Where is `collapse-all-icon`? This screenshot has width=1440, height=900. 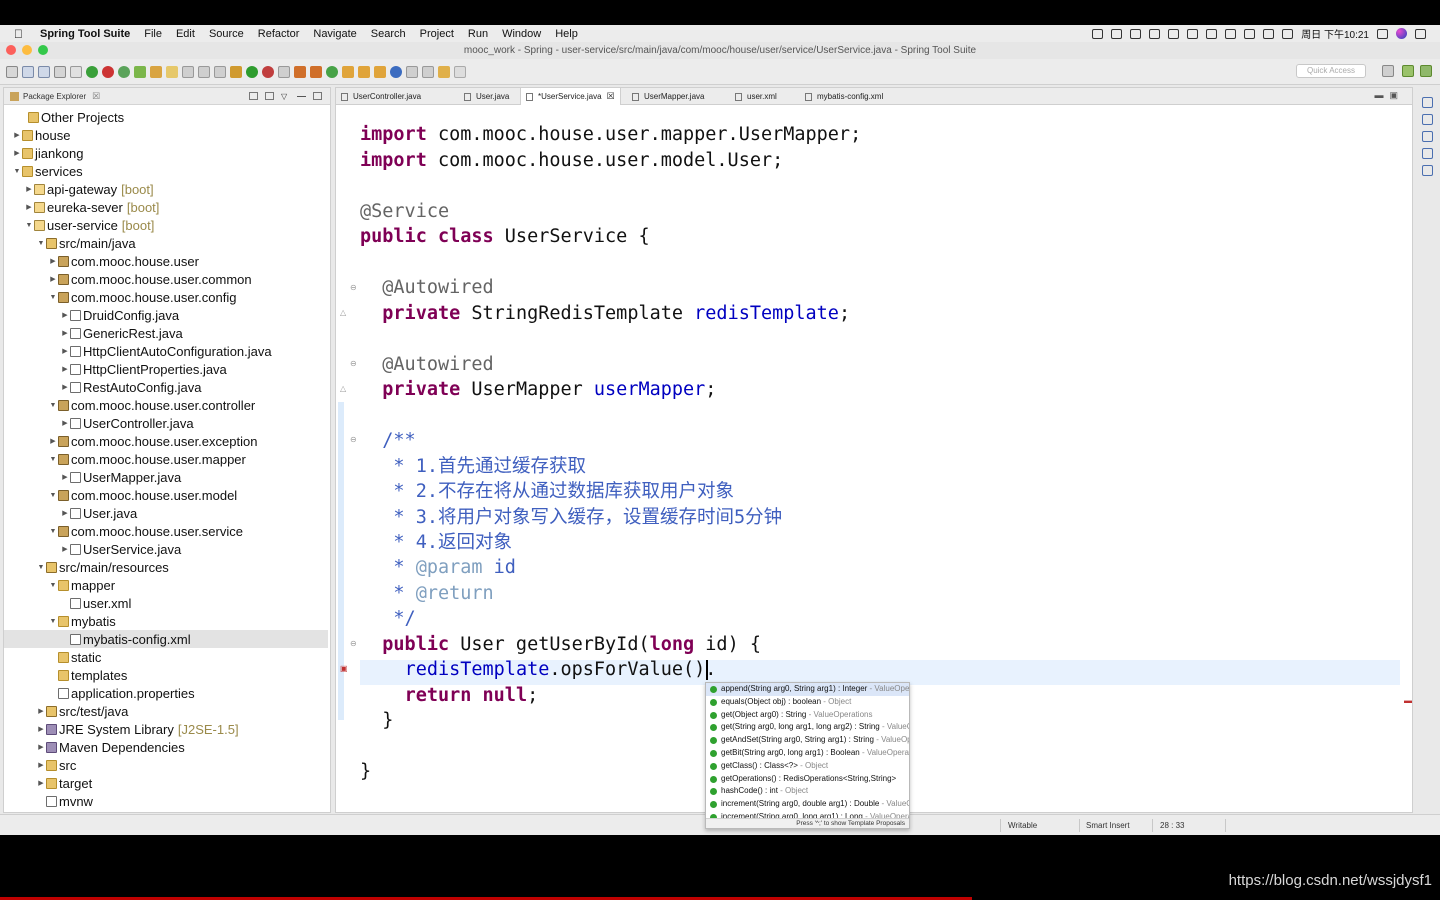
collapse-all-icon is located at coordinates (253, 96).